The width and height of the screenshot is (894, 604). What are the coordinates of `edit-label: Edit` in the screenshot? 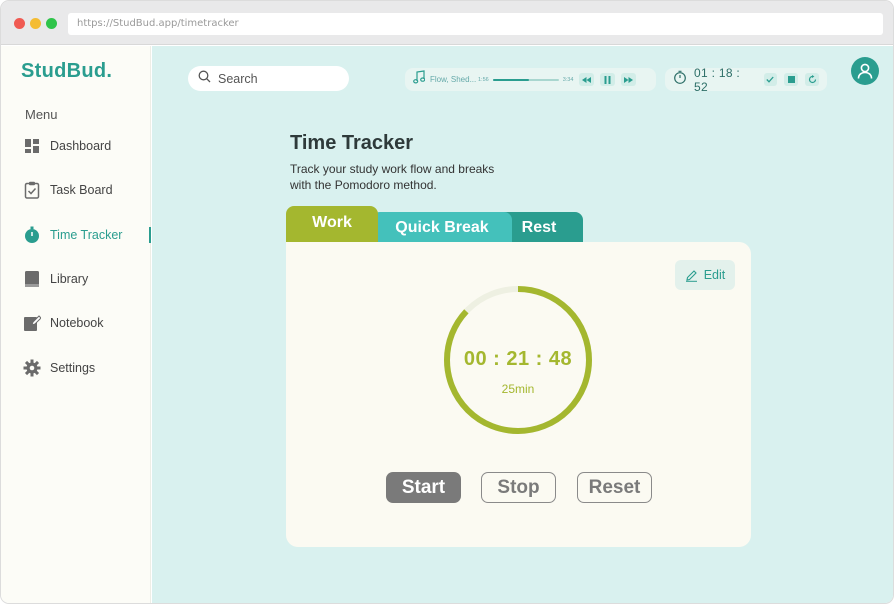 It's located at (714, 275).